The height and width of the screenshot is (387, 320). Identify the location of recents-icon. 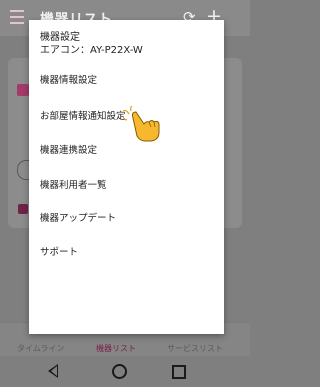
(179, 372).